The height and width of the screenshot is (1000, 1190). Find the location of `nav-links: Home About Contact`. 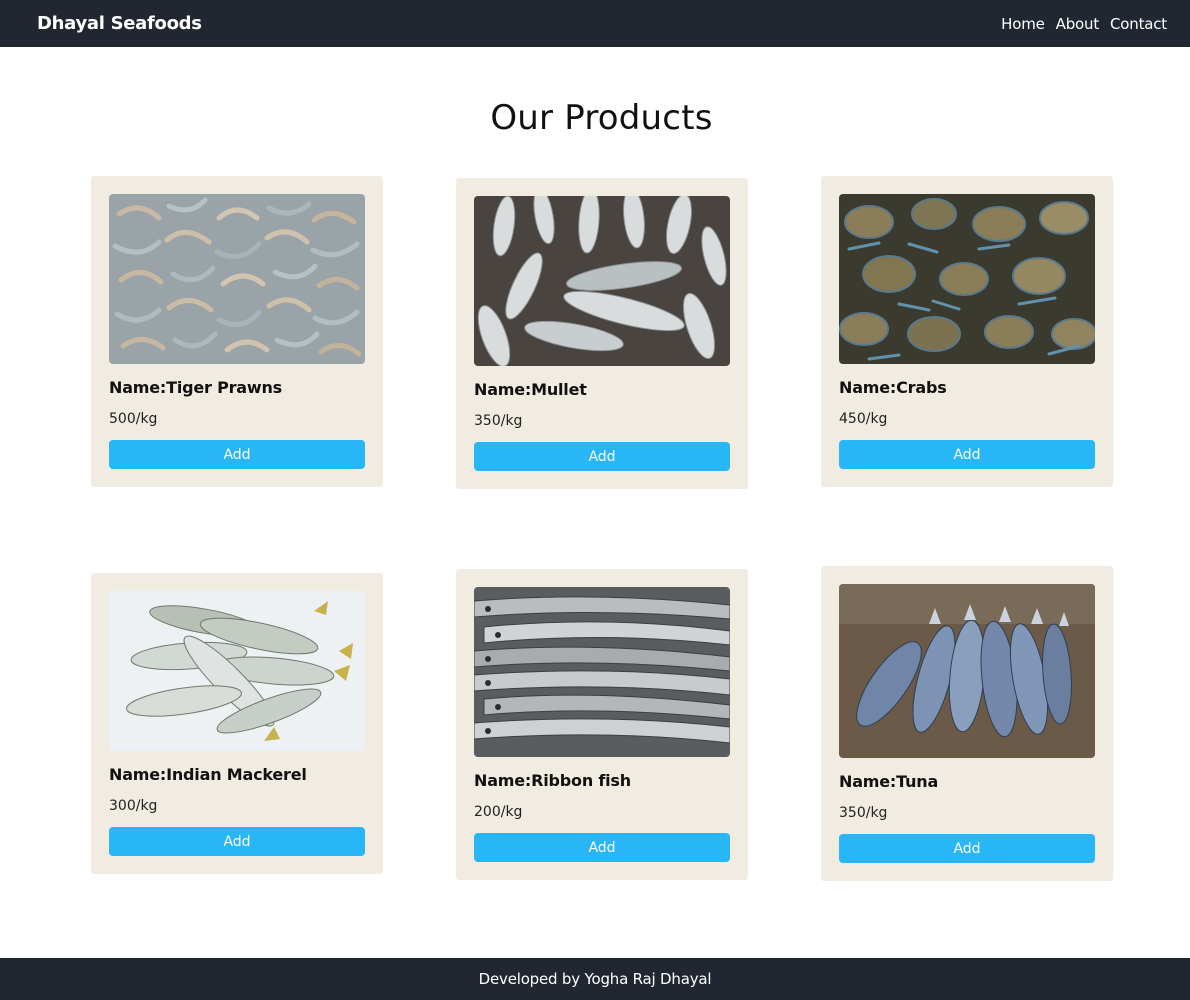

nav-links: Home About Contact is located at coordinates (1084, 24).